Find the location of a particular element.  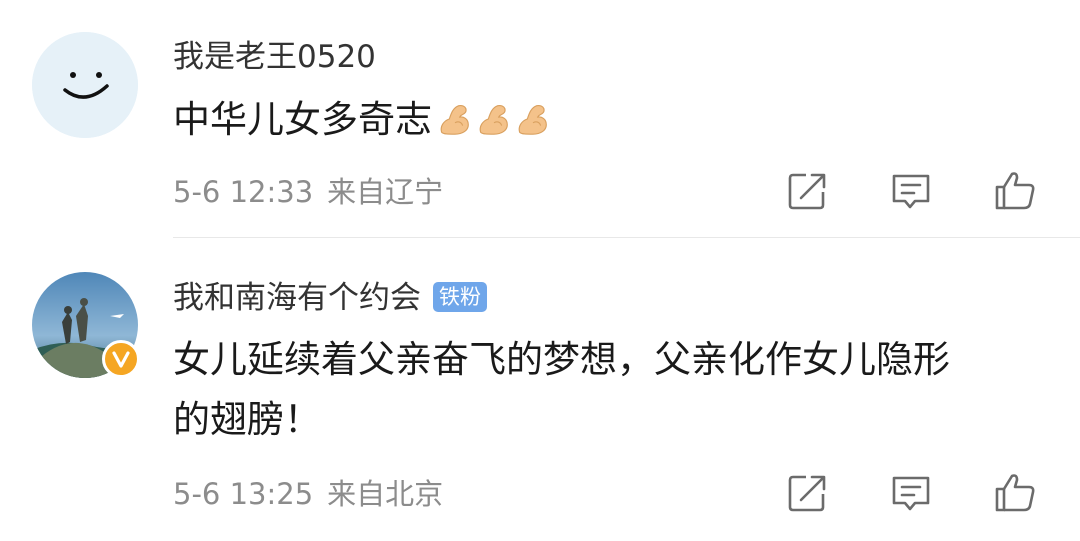

location: 来自辽宁 is located at coordinates (385, 192).